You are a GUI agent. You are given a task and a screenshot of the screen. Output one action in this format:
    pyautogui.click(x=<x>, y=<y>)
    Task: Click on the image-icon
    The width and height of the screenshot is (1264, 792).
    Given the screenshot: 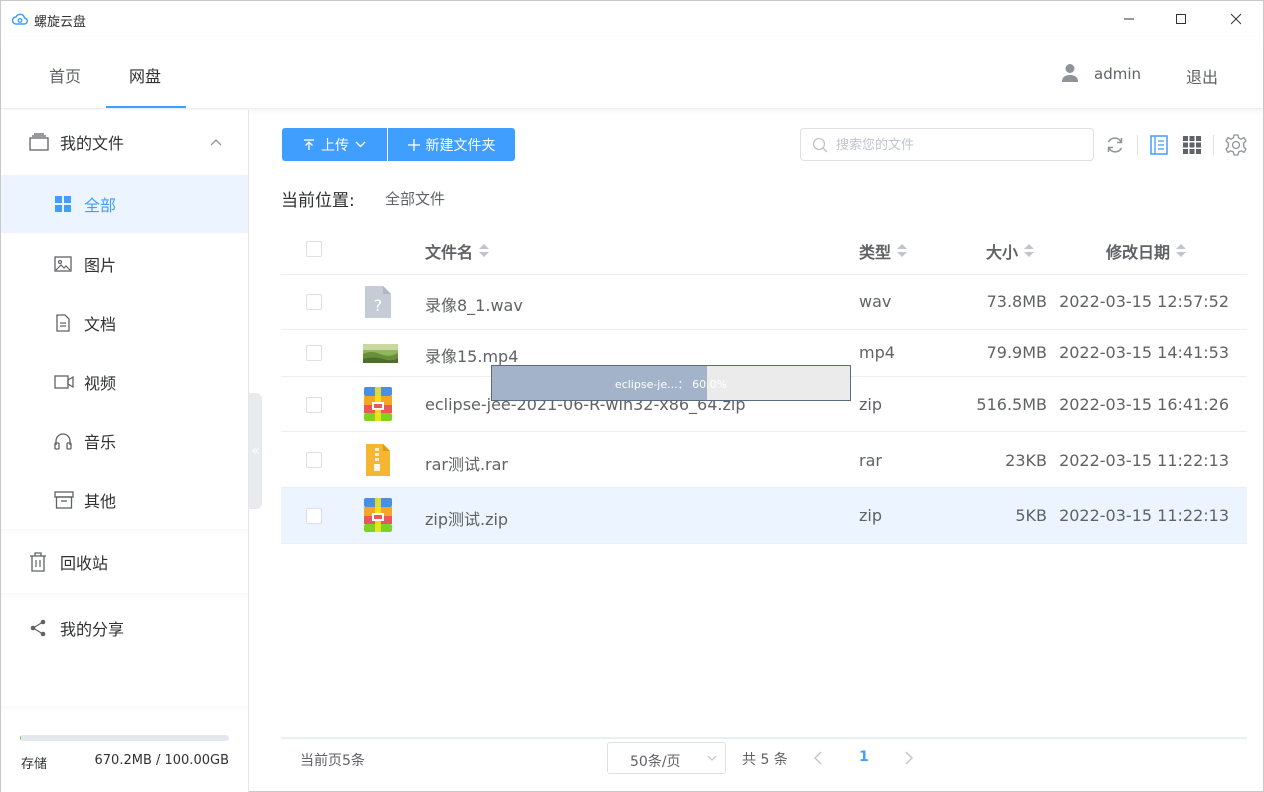 What is the action you would take?
    pyautogui.click(x=63, y=264)
    